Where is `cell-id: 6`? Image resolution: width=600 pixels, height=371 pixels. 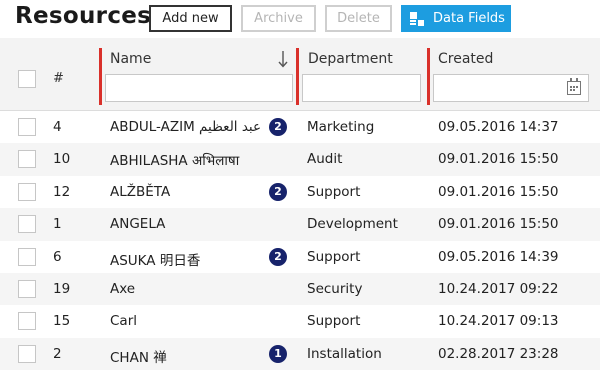
cell-id: 6 is located at coordinates (57, 256).